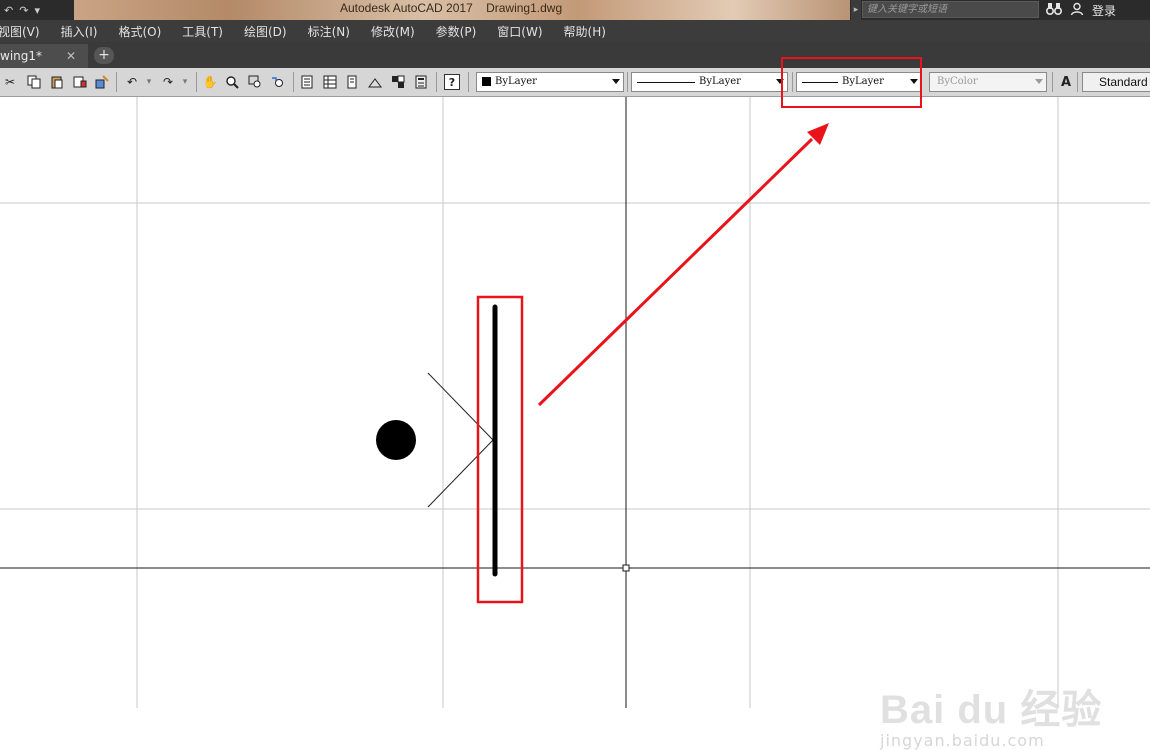  I want to click on title-right-group: 登录, so click(1080, 10).